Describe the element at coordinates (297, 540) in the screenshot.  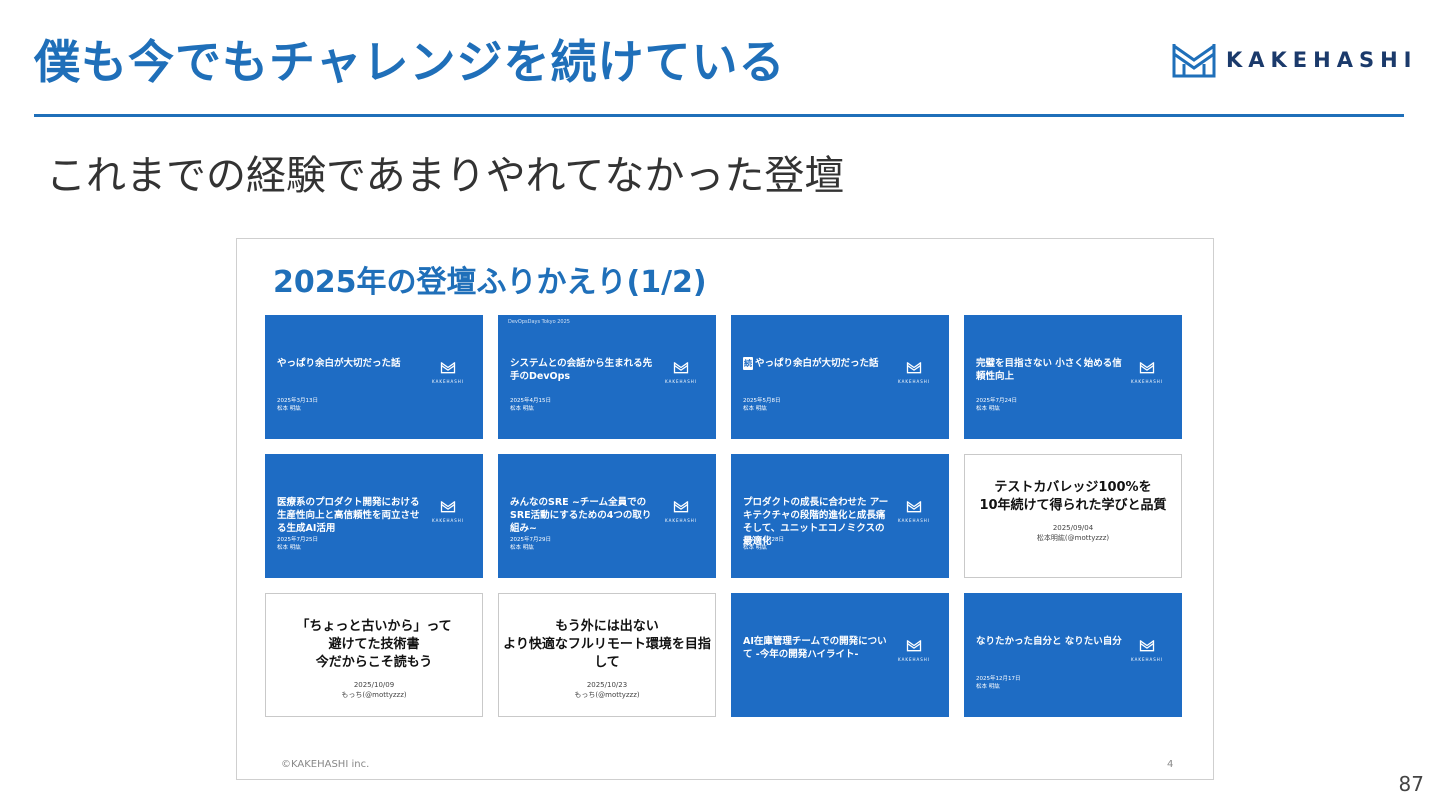
I see `card-date: 2025年7月25日` at that location.